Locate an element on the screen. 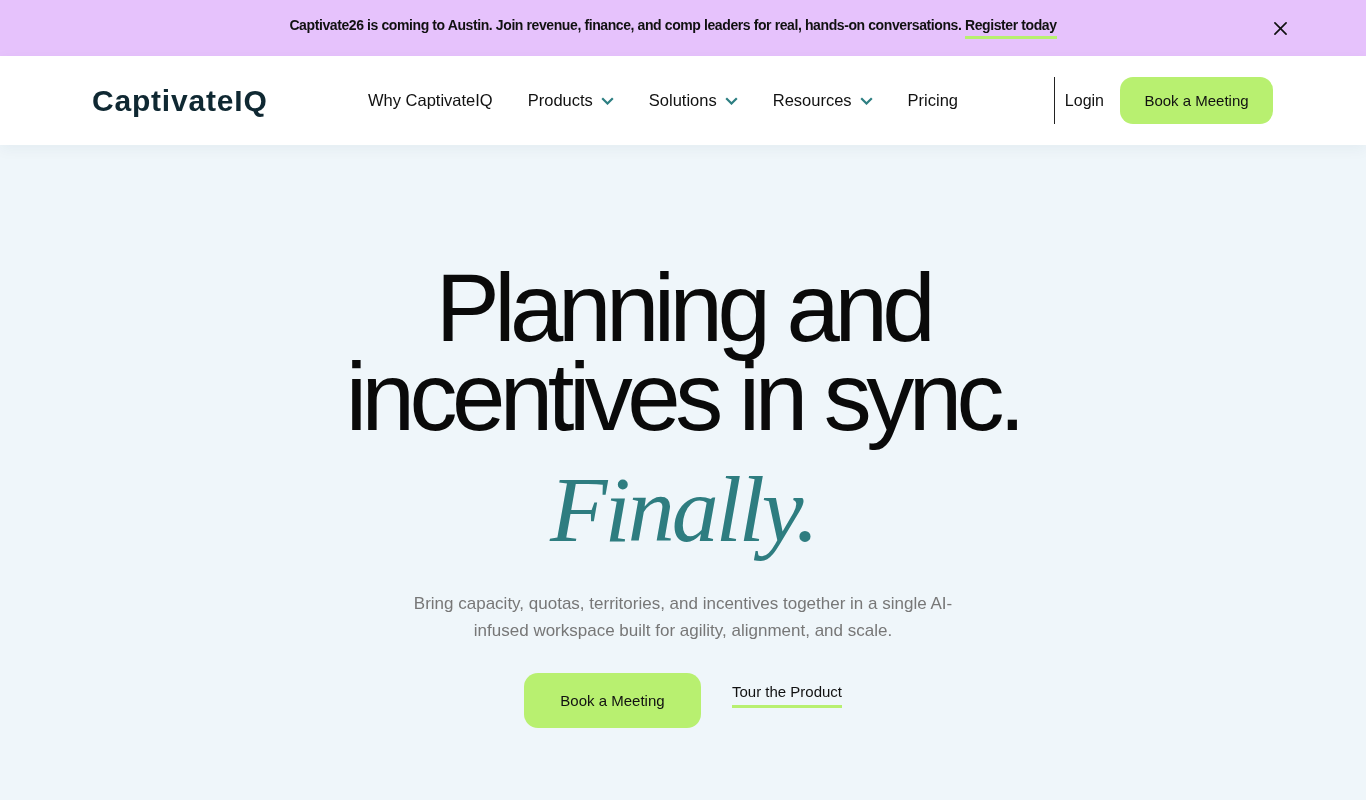 Image resolution: width=1366 pixels, height=800 pixels. hero-description: Bring capacity, quotas, territories, and incentives together in a single AI-infused workspace built for agility, alignment, and scale. is located at coordinates (683, 617).